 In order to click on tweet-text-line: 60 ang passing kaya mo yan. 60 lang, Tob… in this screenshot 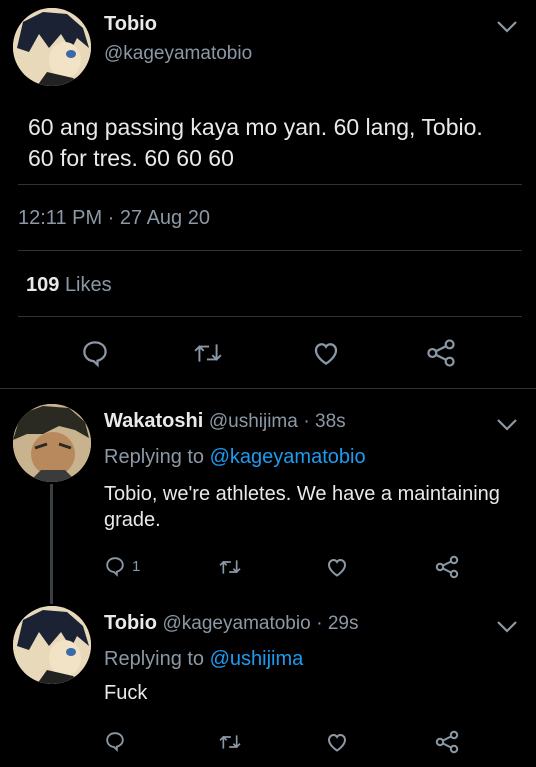, I will do `click(255, 127)`.